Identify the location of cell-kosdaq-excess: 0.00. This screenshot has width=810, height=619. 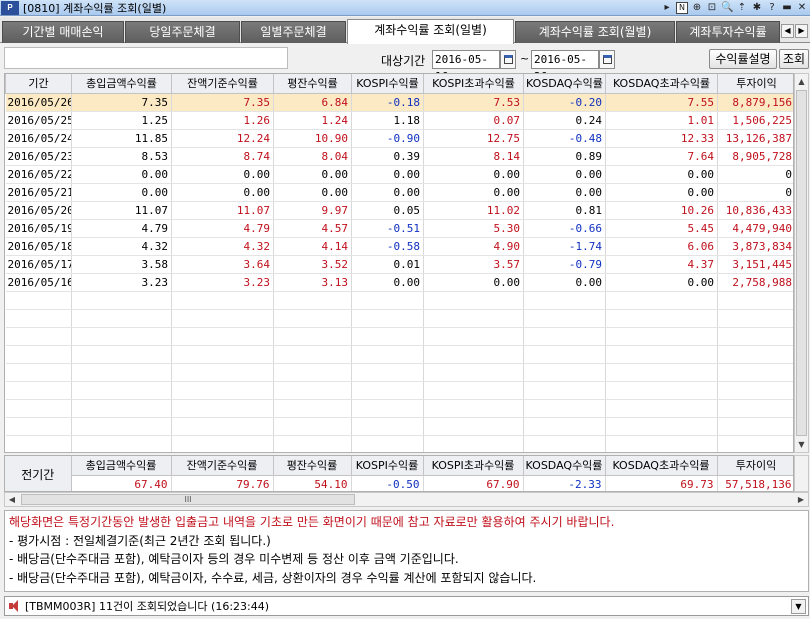
(661, 192).